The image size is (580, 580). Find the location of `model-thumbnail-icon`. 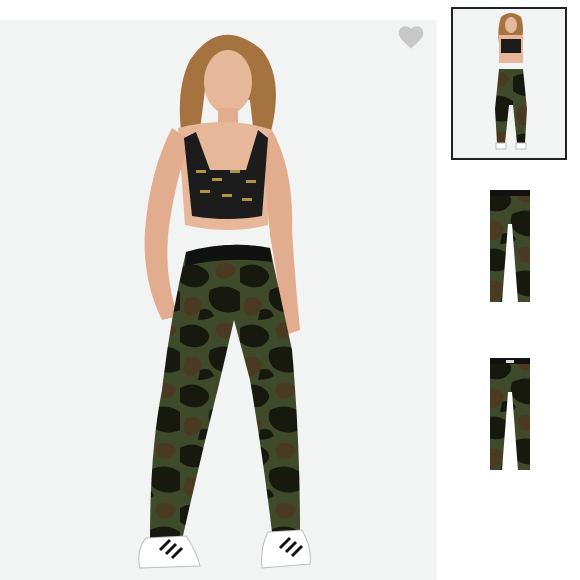

model-thumbnail-icon is located at coordinates (509, 83).